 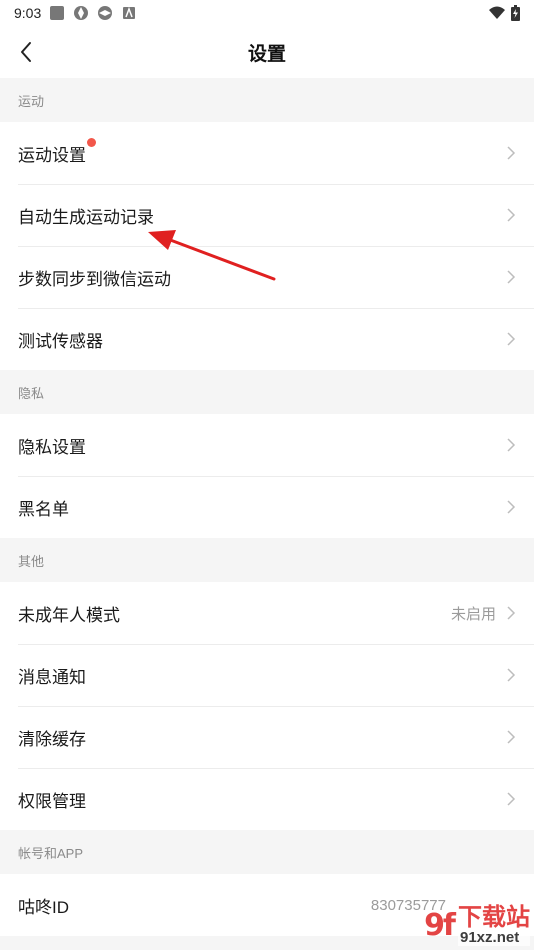 I want to click on row-label: 未成年人模式, so click(x=69, y=615).